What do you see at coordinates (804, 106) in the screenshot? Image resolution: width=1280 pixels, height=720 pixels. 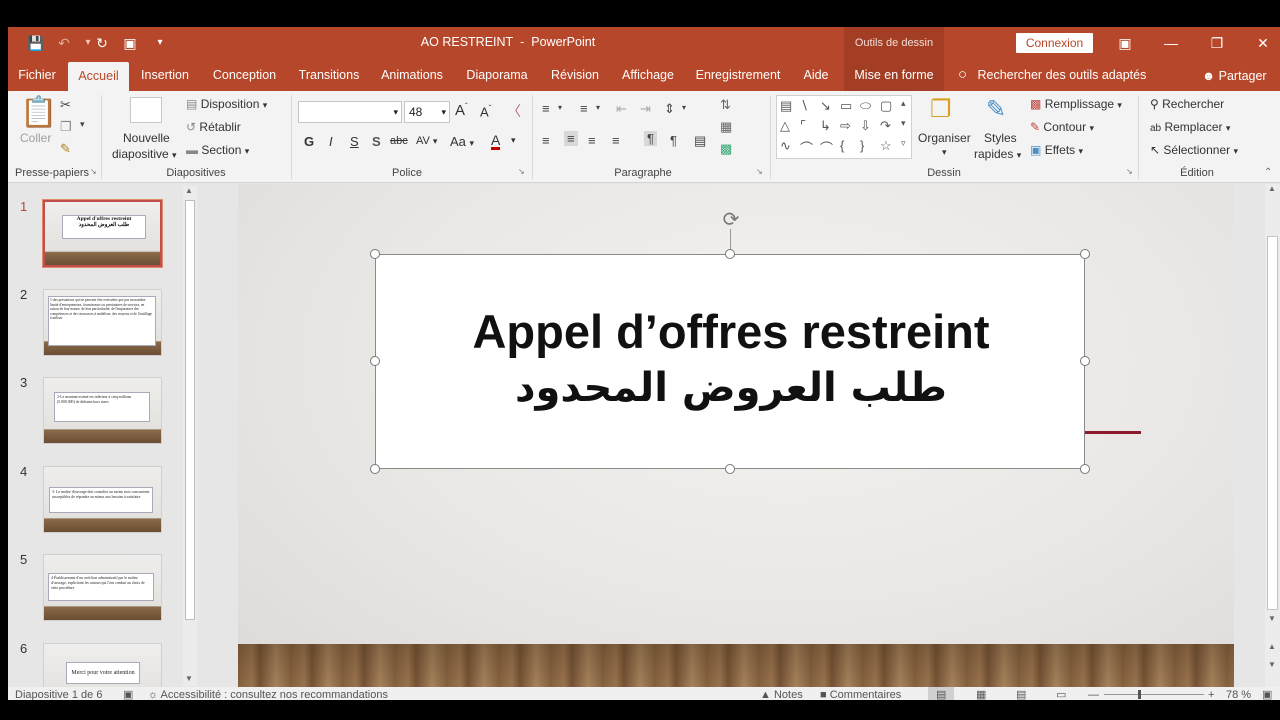 I see `line-icon: ∖` at bounding box center [804, 106].